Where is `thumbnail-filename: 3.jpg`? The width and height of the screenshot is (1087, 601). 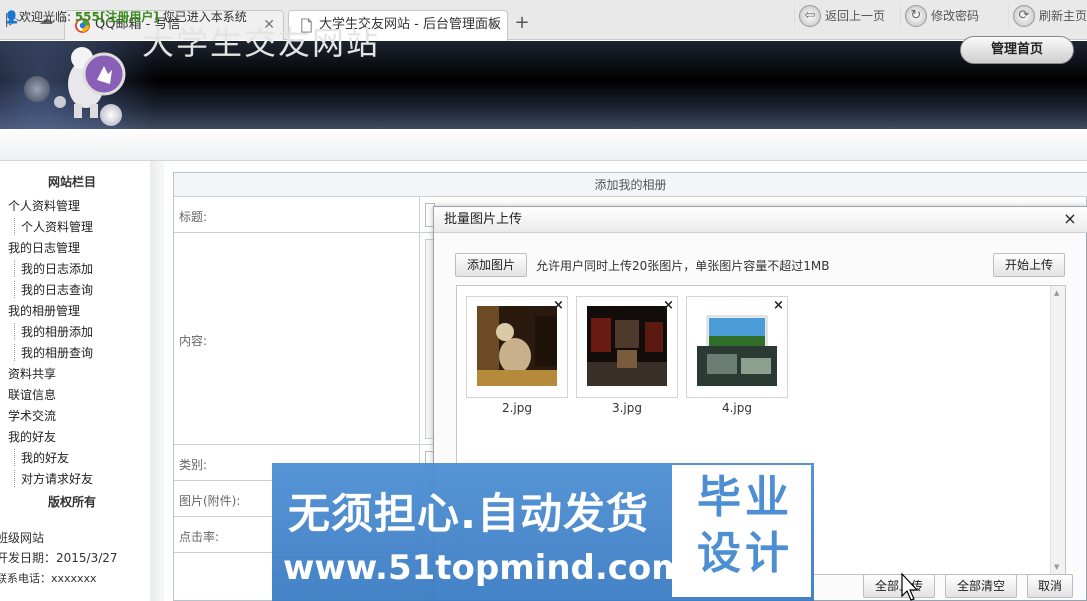 thumbnail-filename: 3.jpg is located at coordinates (627, 408).